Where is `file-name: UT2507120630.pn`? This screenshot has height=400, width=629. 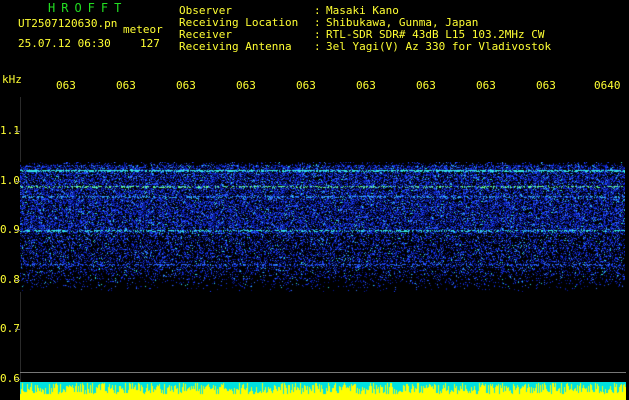
file-name: UT2507120630.pn is located at coordinates (68, 23).